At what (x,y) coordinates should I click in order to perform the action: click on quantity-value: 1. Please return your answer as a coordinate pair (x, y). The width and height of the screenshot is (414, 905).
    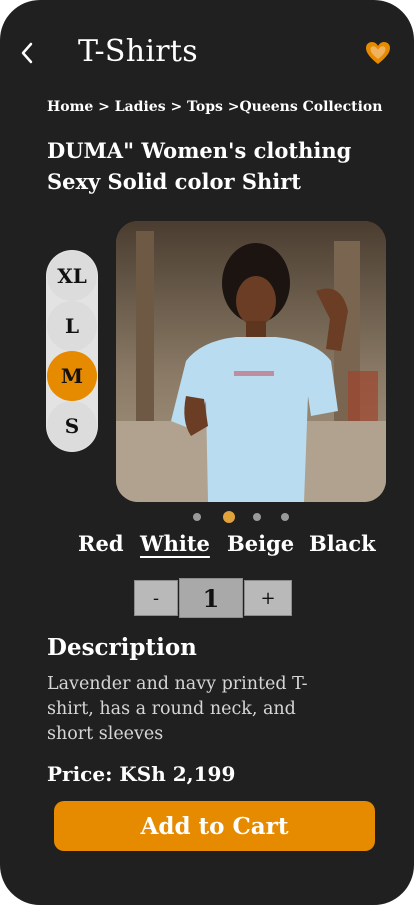
    Looking at the image, I should click on (211, 598).